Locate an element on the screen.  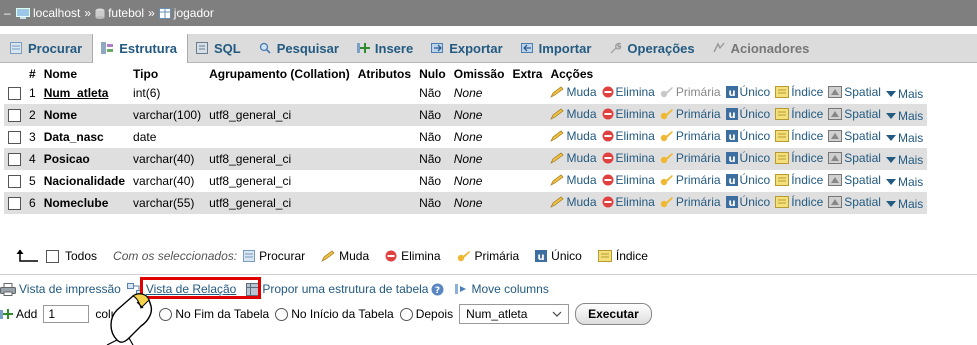
tab-operacoes: Operações is located at coordinates (652, 48).